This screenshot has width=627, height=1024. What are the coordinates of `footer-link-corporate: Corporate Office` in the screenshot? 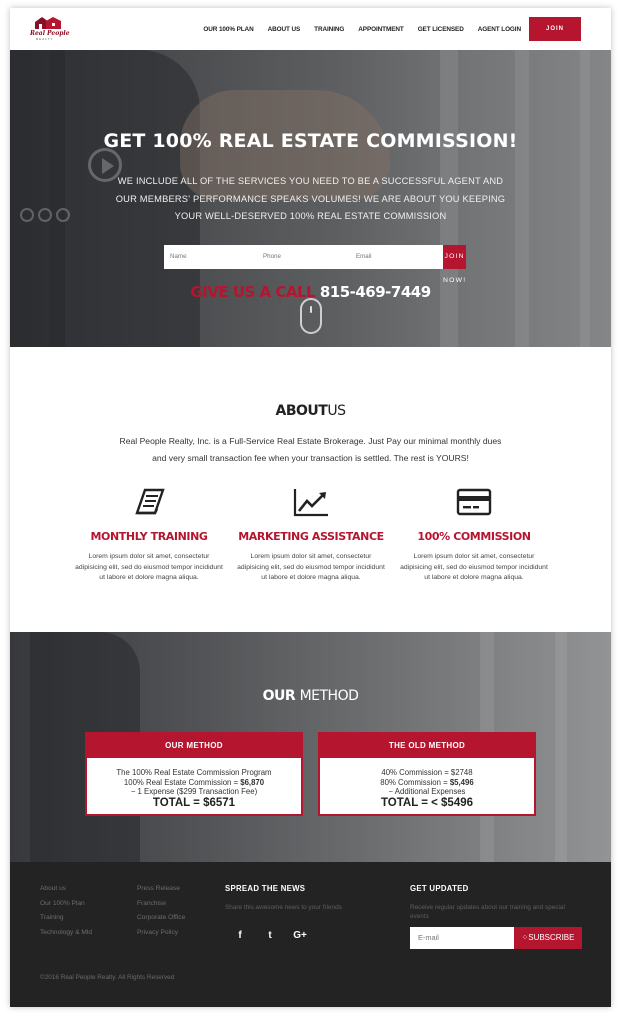 It's located at (161, 918).